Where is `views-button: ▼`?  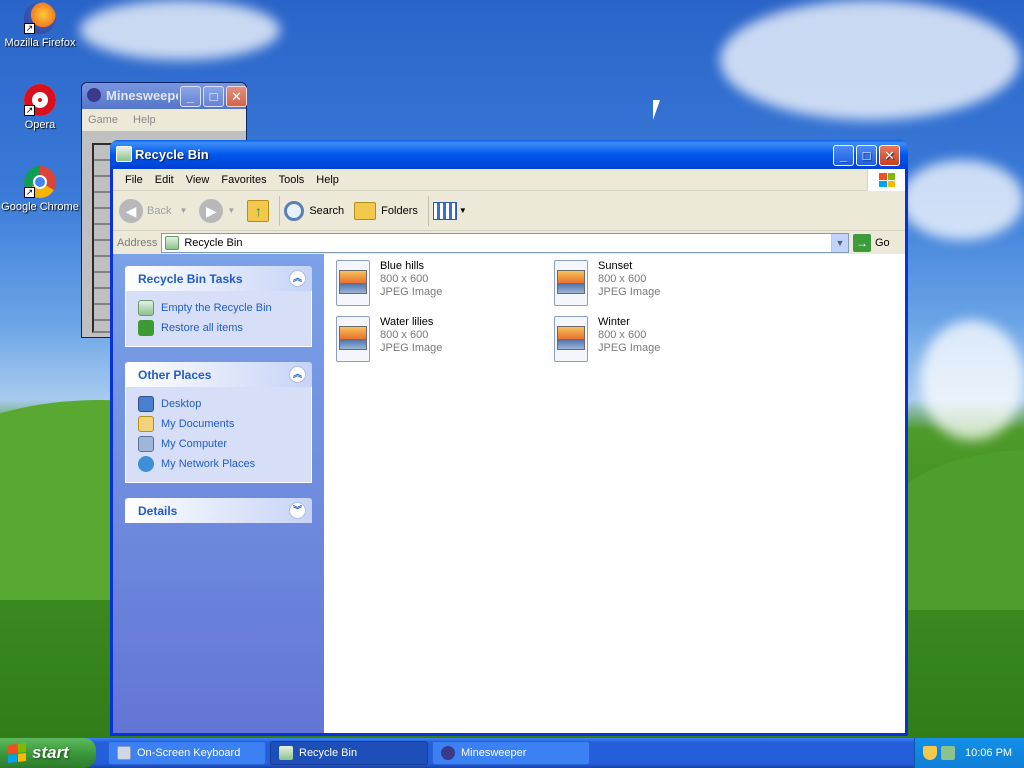
views-button: ▼ is located at coordinates (449, 210).